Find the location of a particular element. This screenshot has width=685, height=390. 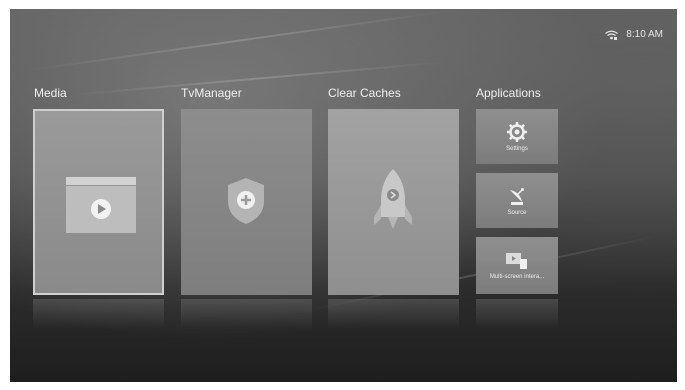

shield-plus-icon is located at coordinates (246, 201).